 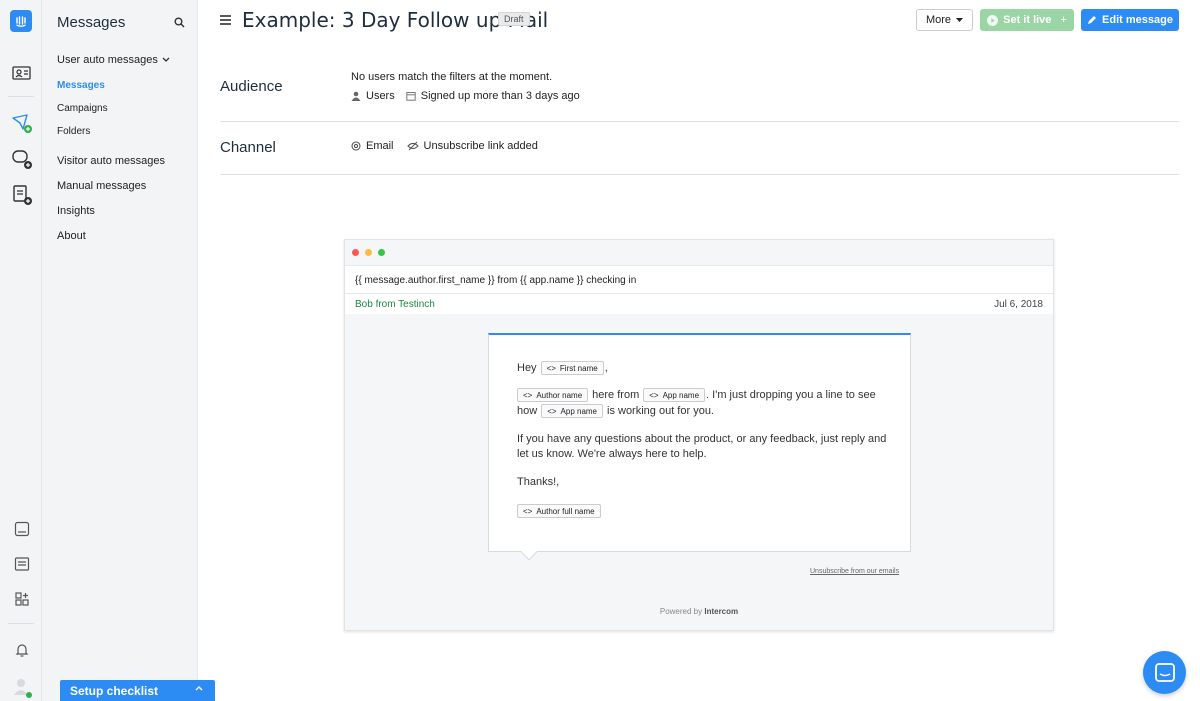 What do you see at coordinates (22, 599) in the screenshot?
I see `app-store-icon` at bounding box center [22, 599].